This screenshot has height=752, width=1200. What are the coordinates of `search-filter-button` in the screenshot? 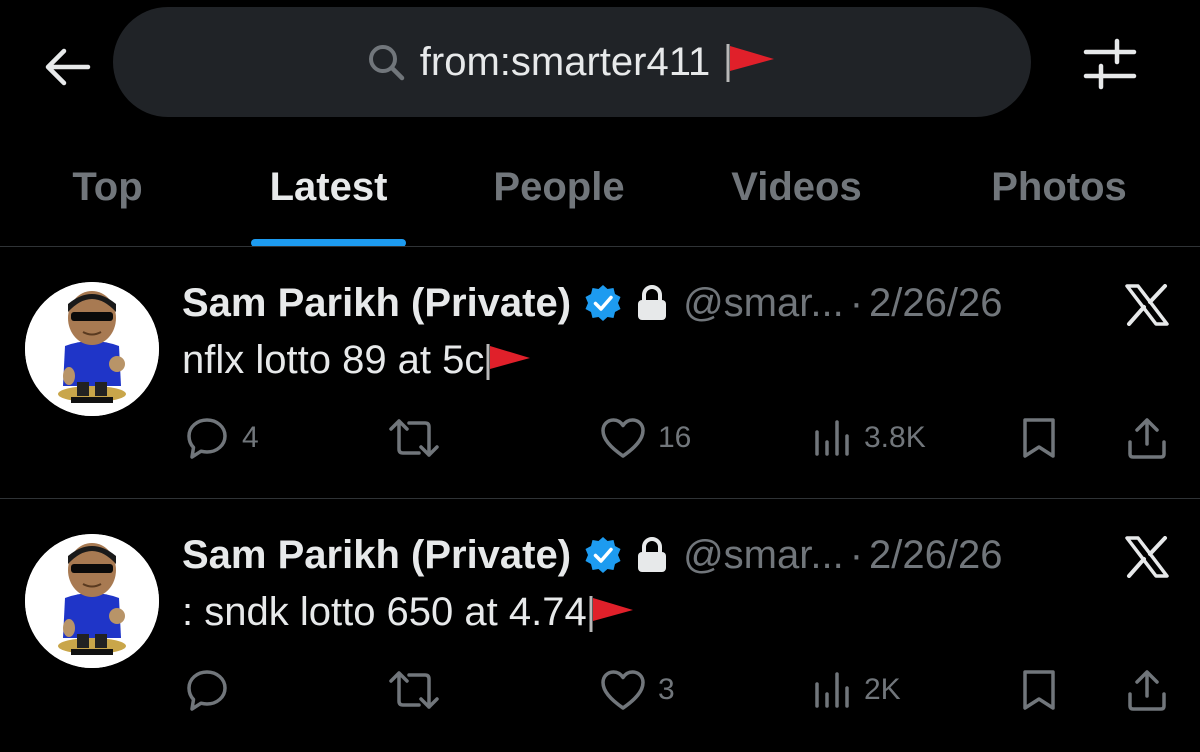 It's located at (1110, 64).